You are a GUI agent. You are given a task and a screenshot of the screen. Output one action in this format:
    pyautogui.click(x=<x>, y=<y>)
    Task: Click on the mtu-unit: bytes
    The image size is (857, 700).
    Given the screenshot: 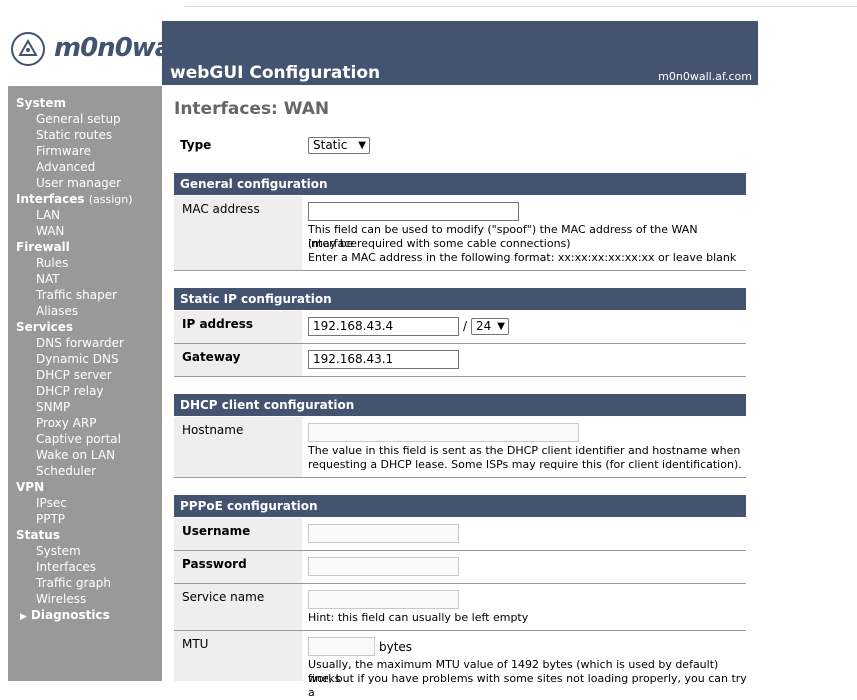 What is the action you would take?
    pyautogui.click(x=396, y=647)
    